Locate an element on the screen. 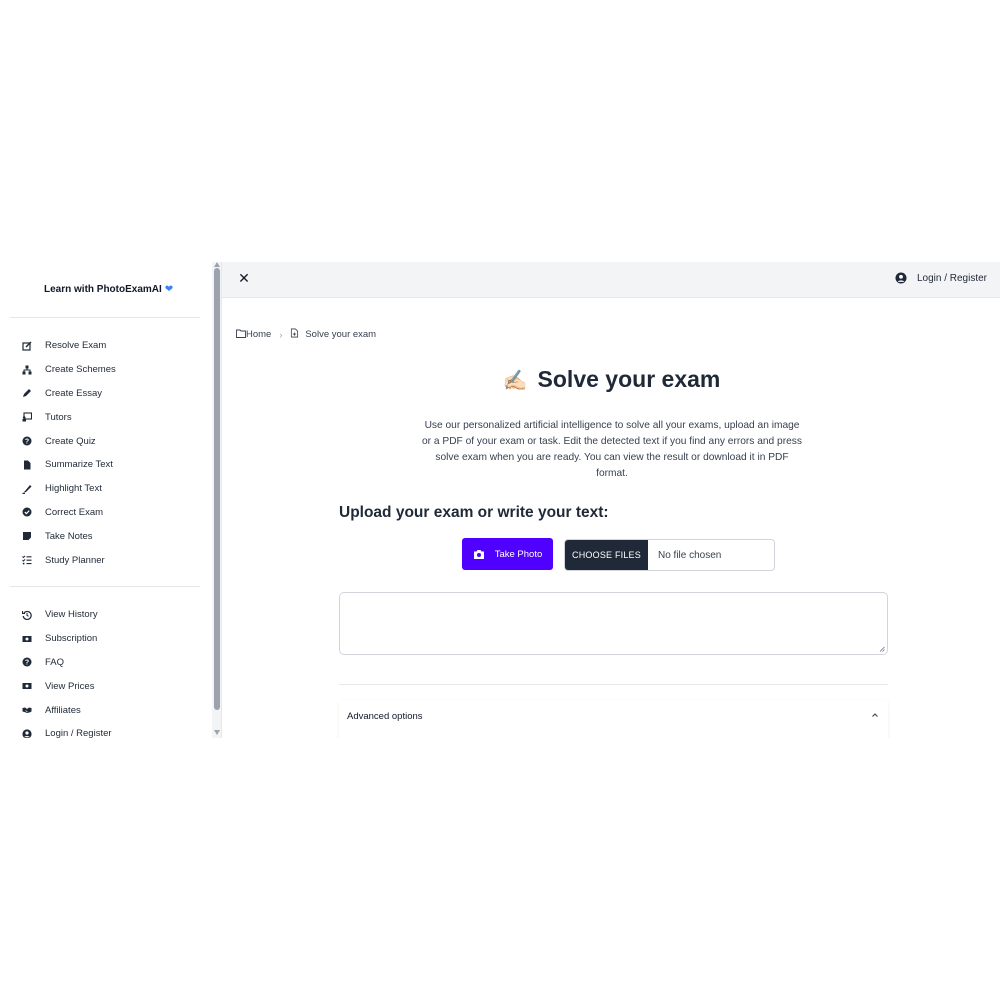  sidebar-item-label: Create Schemes is located at coordinates (80, 370).